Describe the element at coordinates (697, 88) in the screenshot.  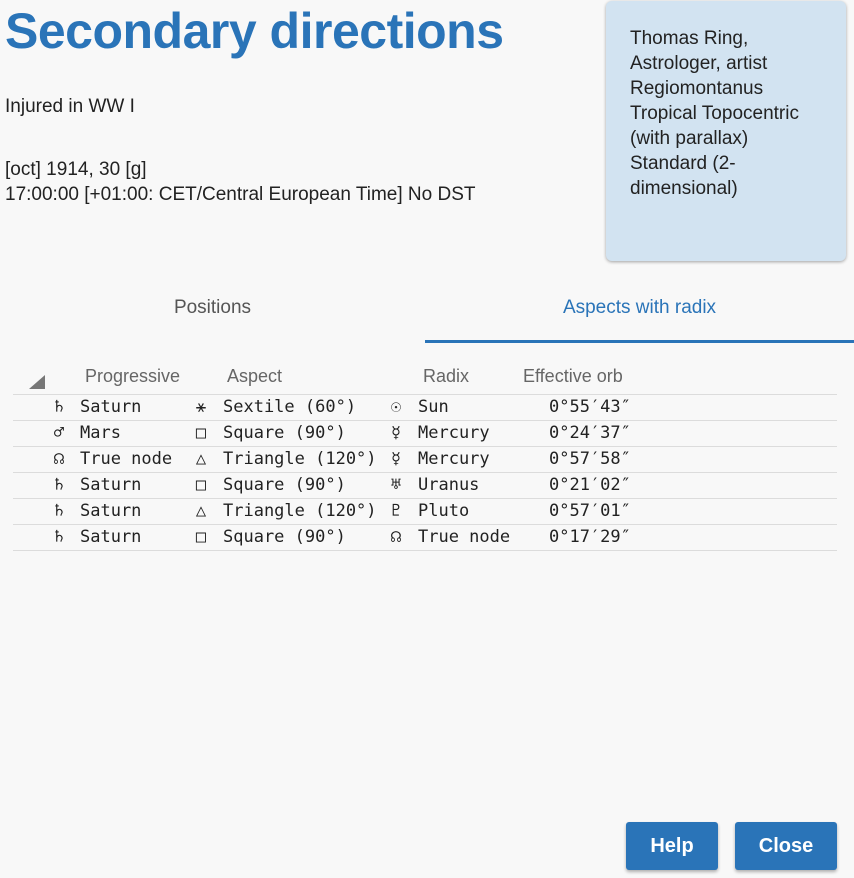
I see `house-system: Regiomontanus` at that location.